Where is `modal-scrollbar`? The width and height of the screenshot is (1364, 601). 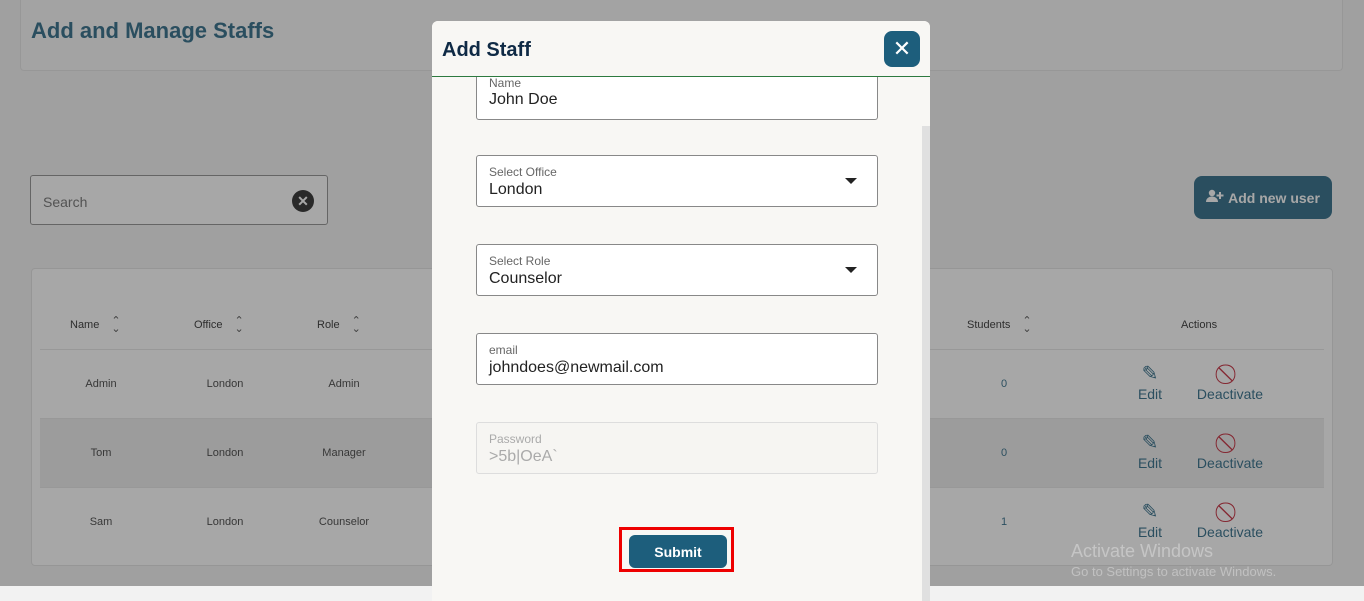
modal-scrollbar is located at coordinates (926, 363).